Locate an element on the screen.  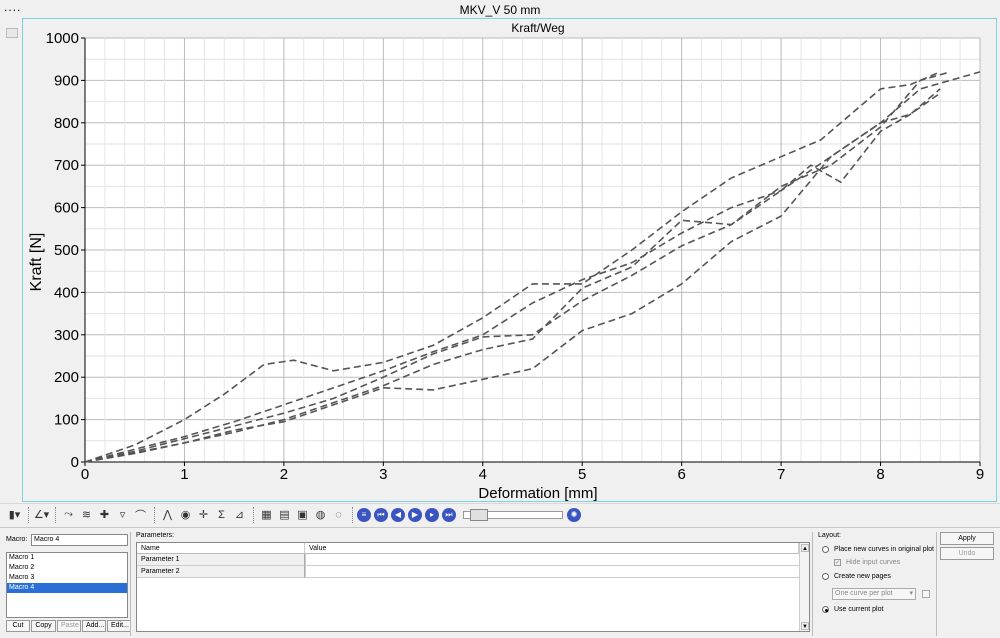
macro-name-field: Macro 4 is located at coordinates (79, 540).